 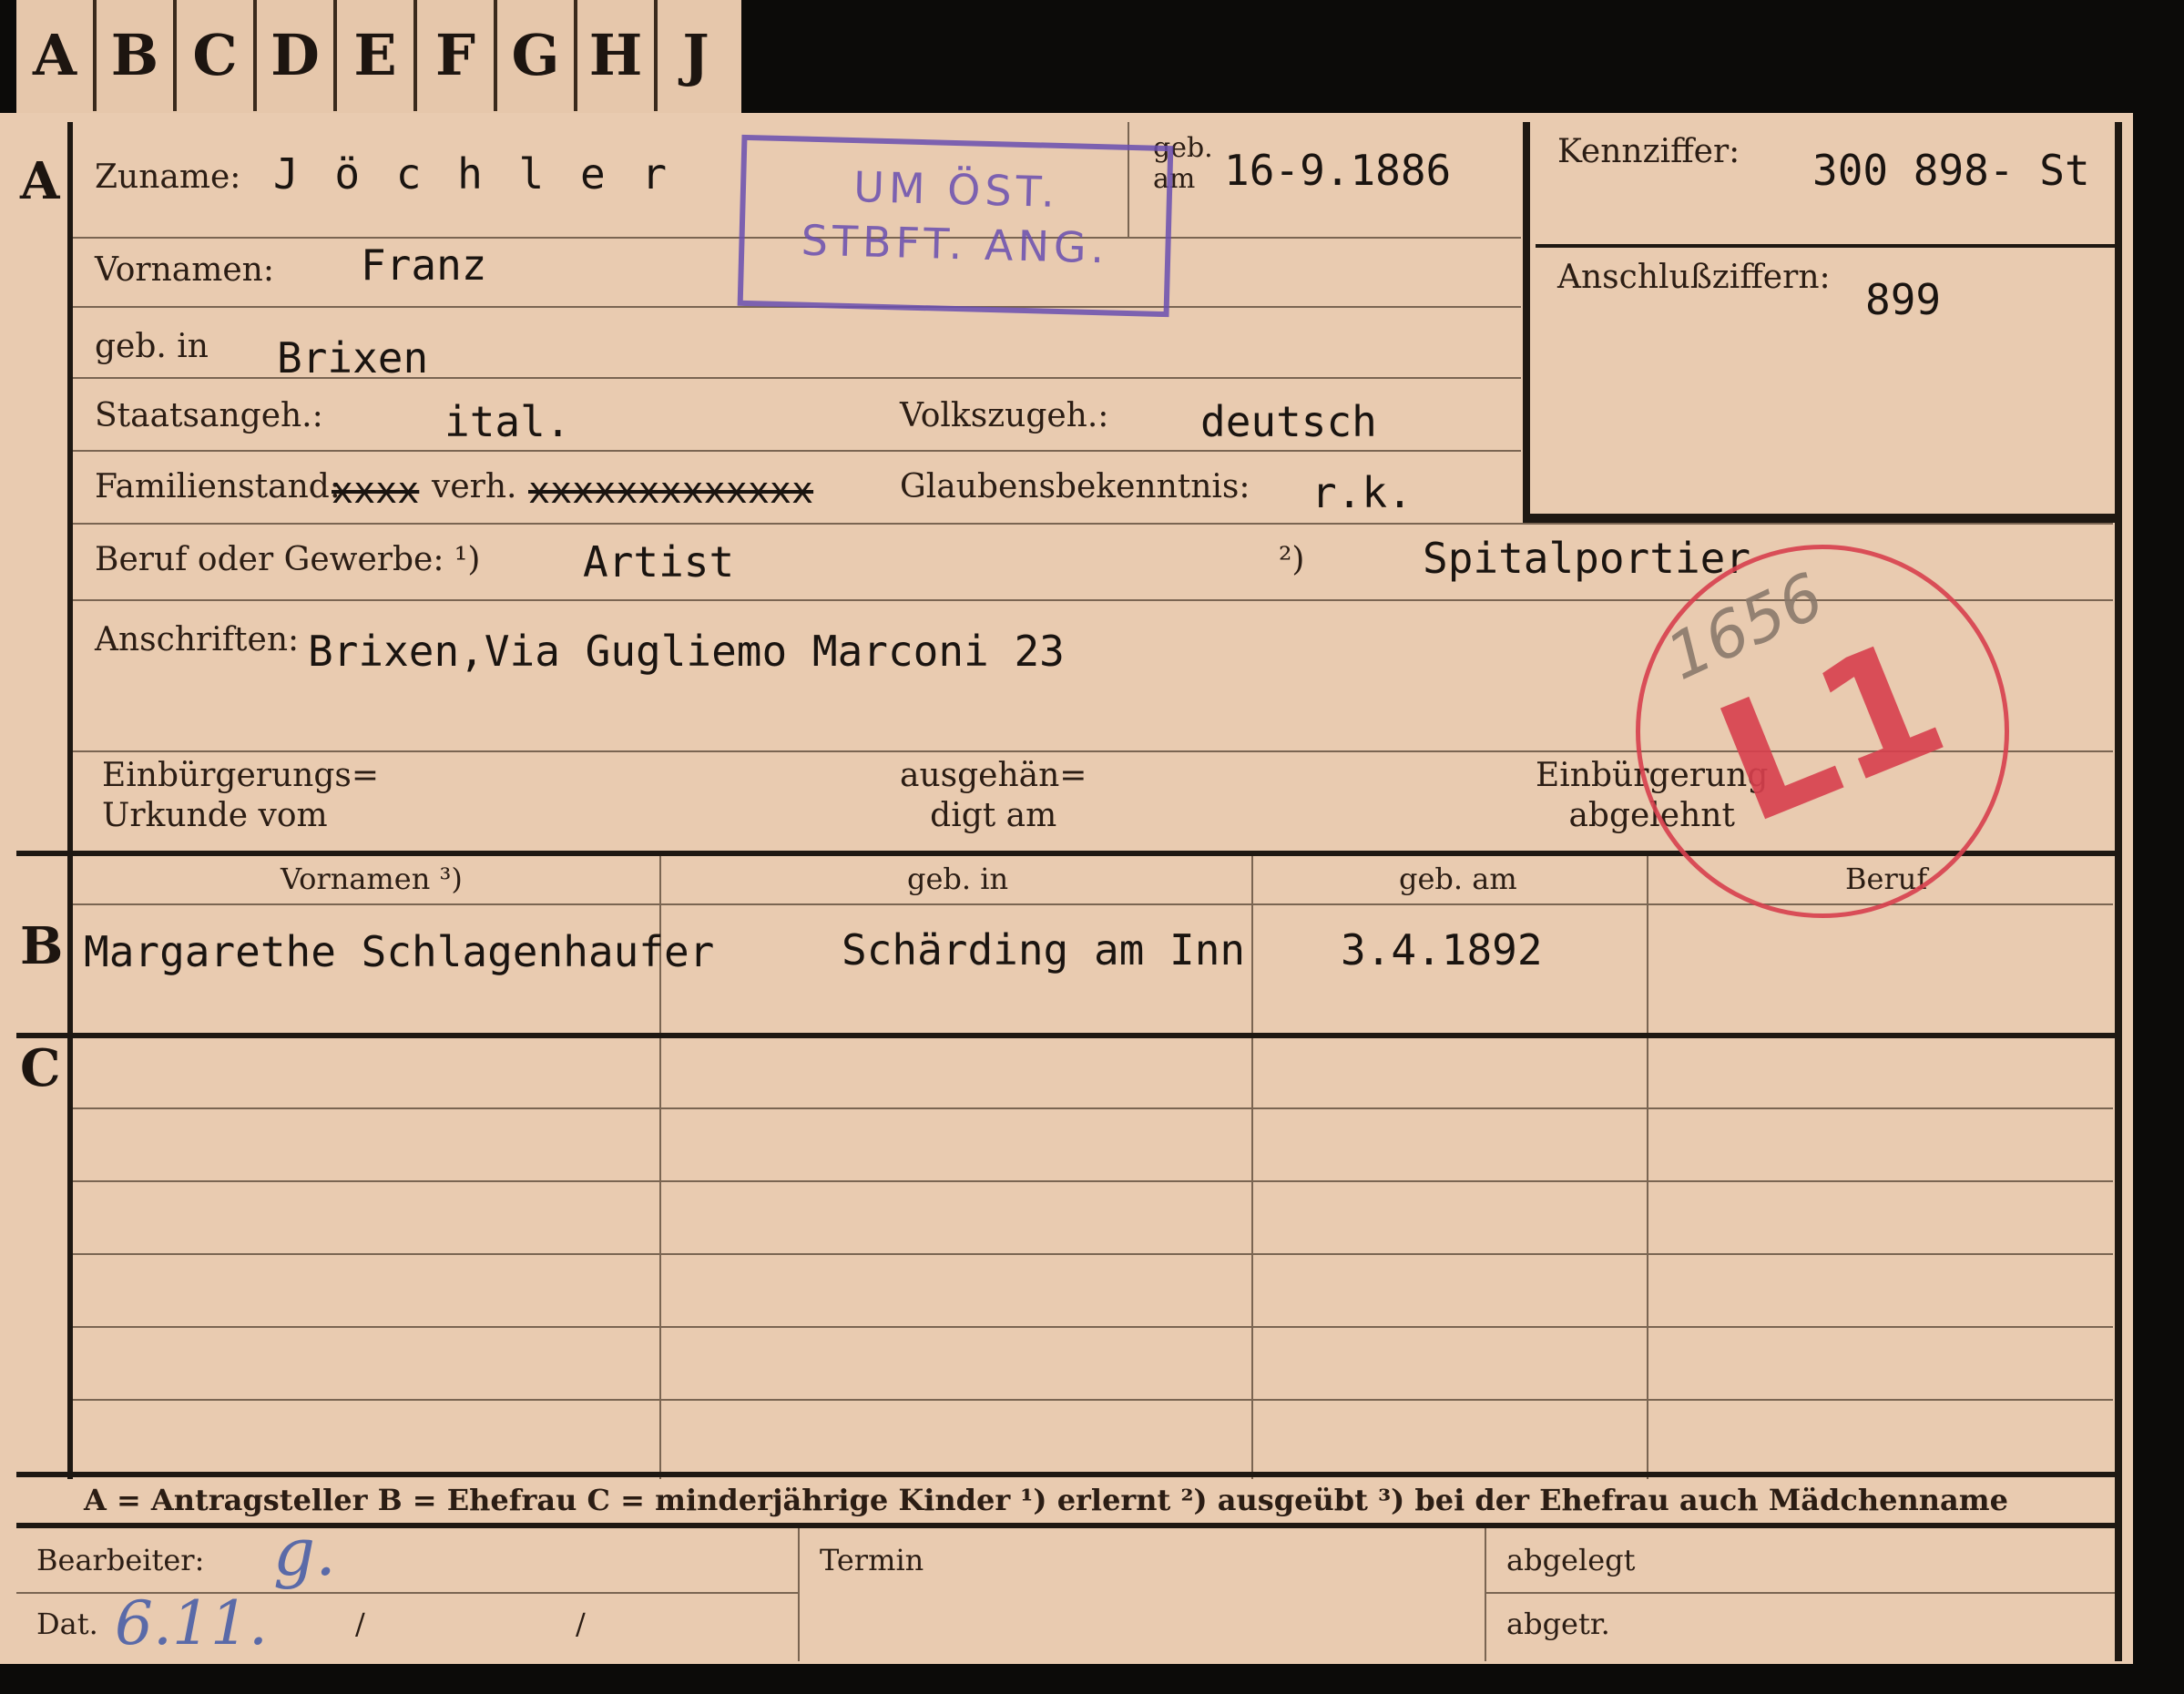 What do you see at coordinates (1338, 170) in the screenshot?
I see `birthdate-value: 16-9.1886` at bounding box center [1338, 170].